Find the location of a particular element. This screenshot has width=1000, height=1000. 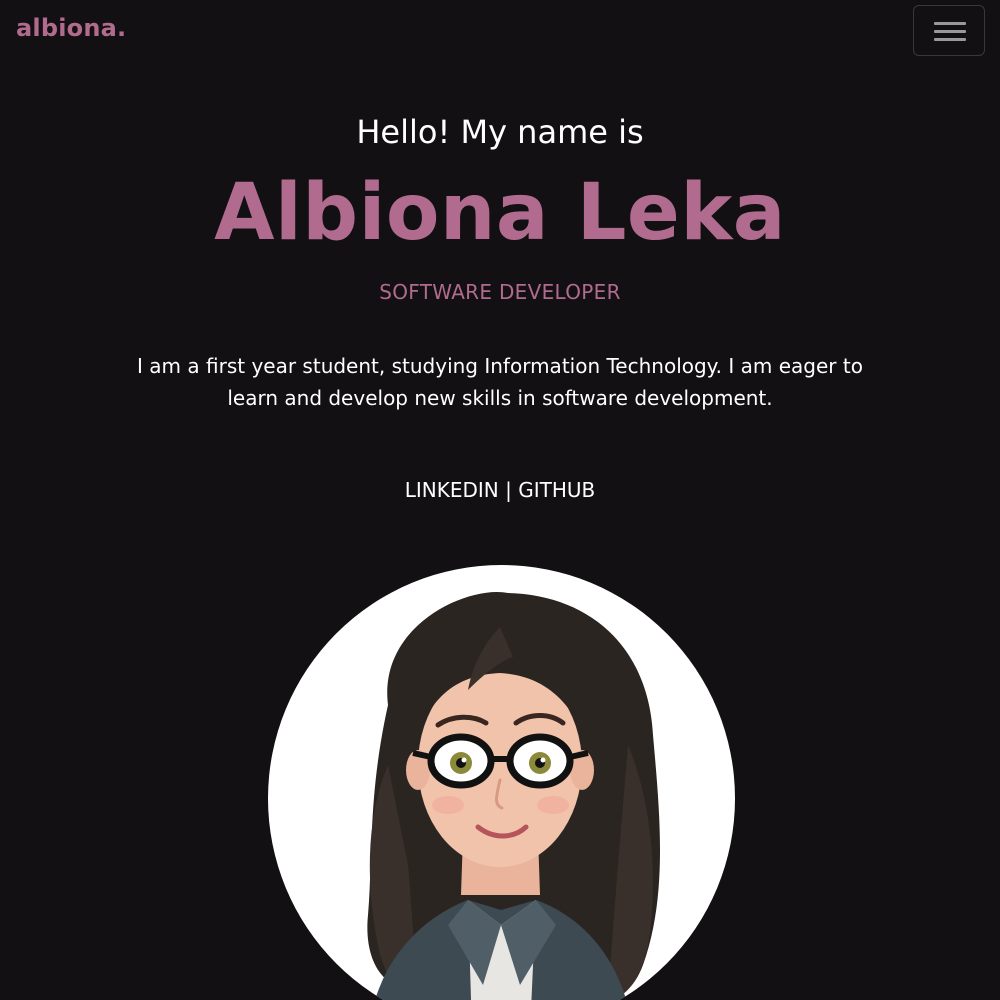

hero-role: SOFTWARE DEVELOPER is located at coordinates (500, 292).